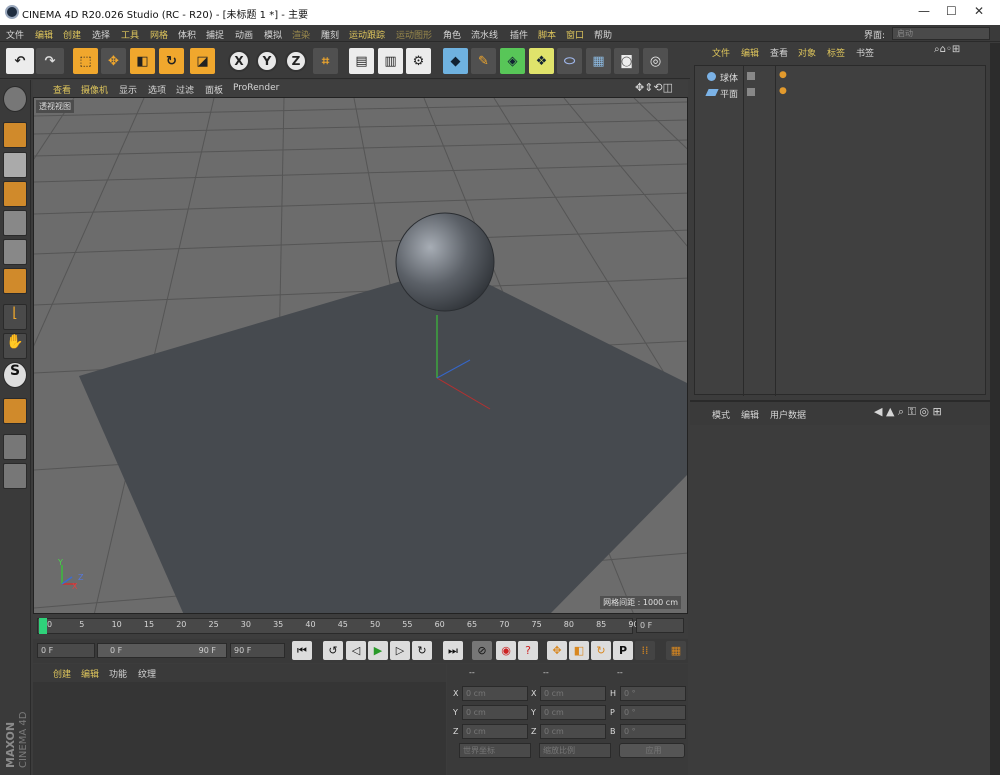  I want to click on mat-menu-create: 创建, so click(62, 673).